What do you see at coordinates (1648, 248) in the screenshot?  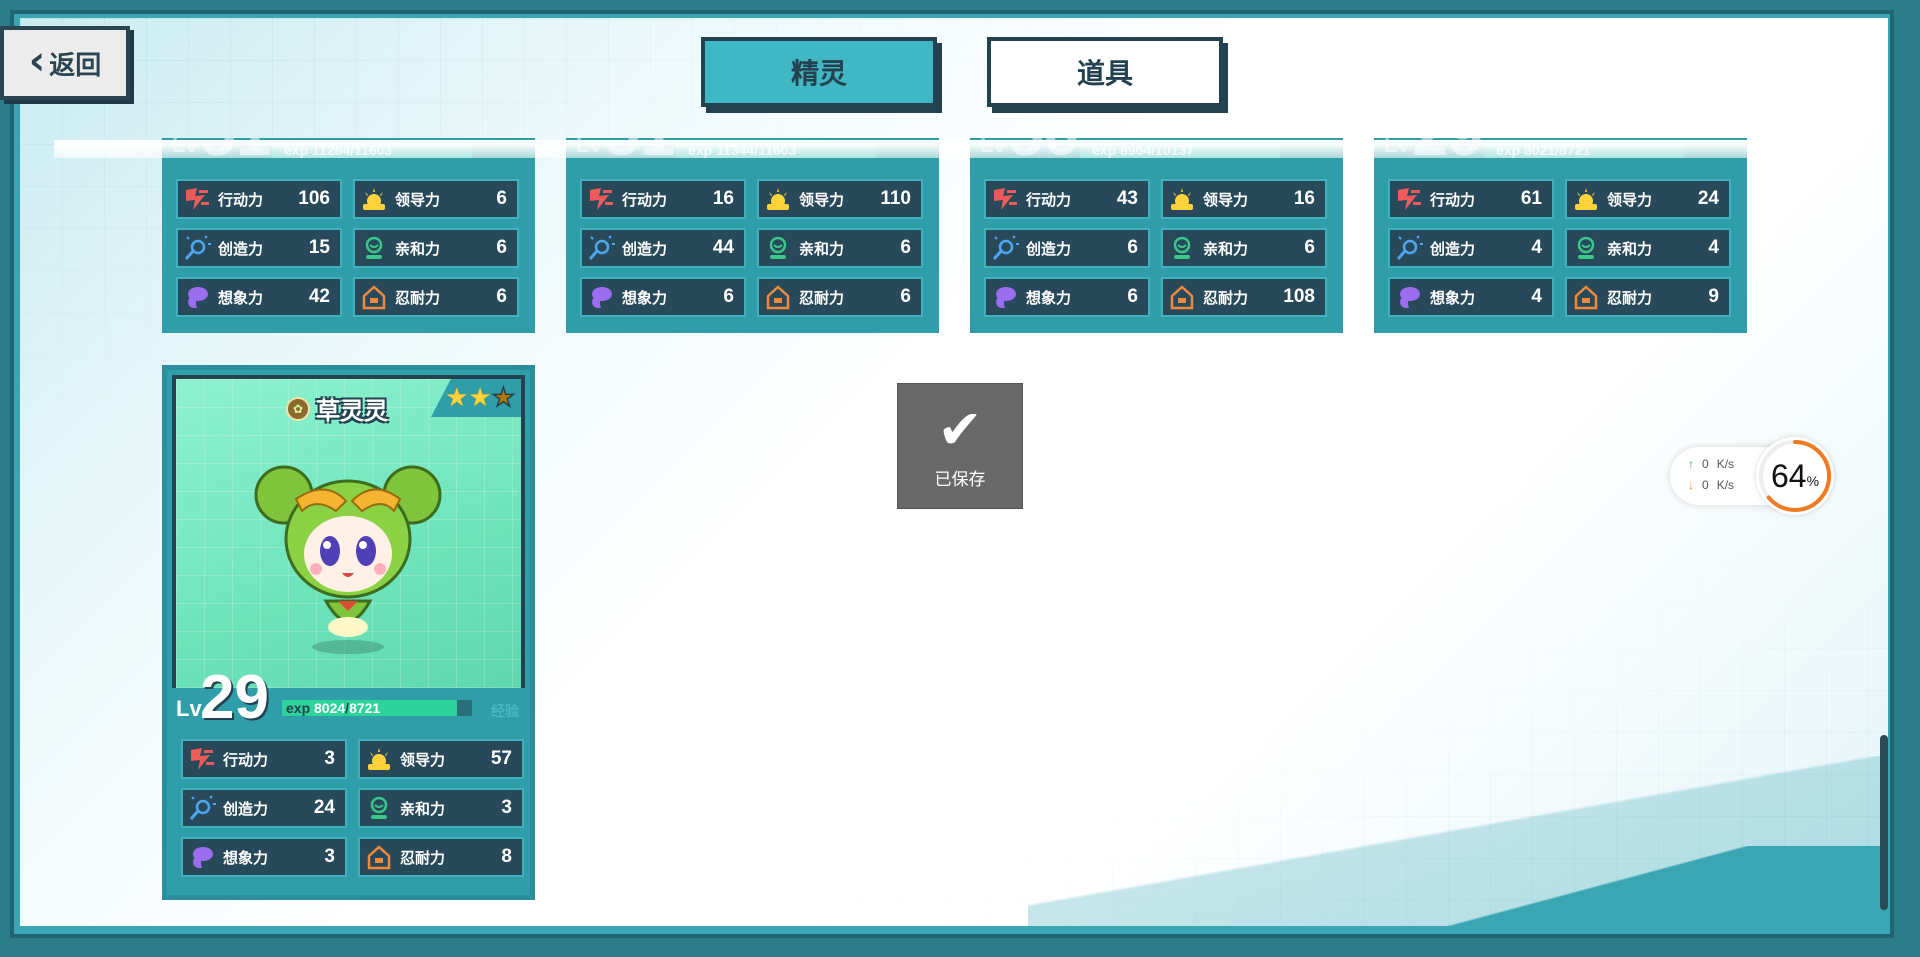 I see `stat-affinity: 亲和力 4` at bounding box center [1648, 248].